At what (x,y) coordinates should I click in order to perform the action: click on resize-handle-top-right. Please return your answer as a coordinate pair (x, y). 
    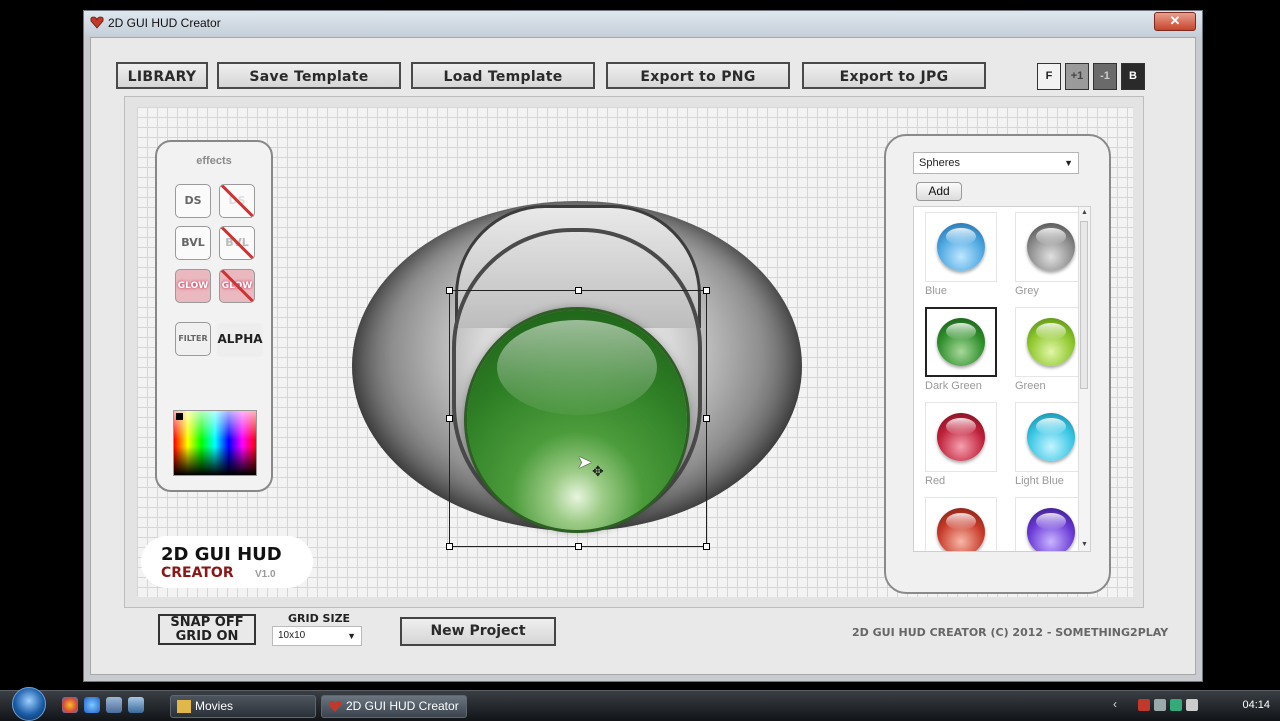
    Looking at the image, I should click on (706, 290).